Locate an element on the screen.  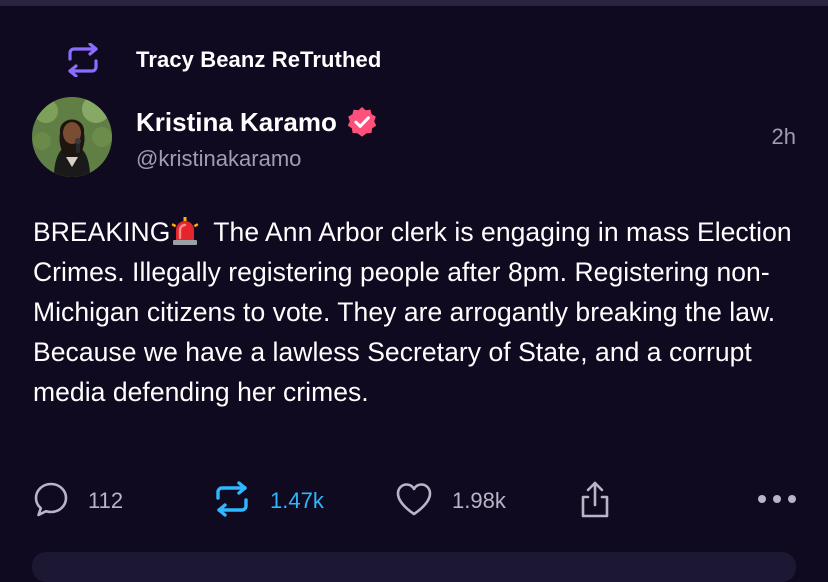
like-button: 1.98k is located at coordinates (450, 501).